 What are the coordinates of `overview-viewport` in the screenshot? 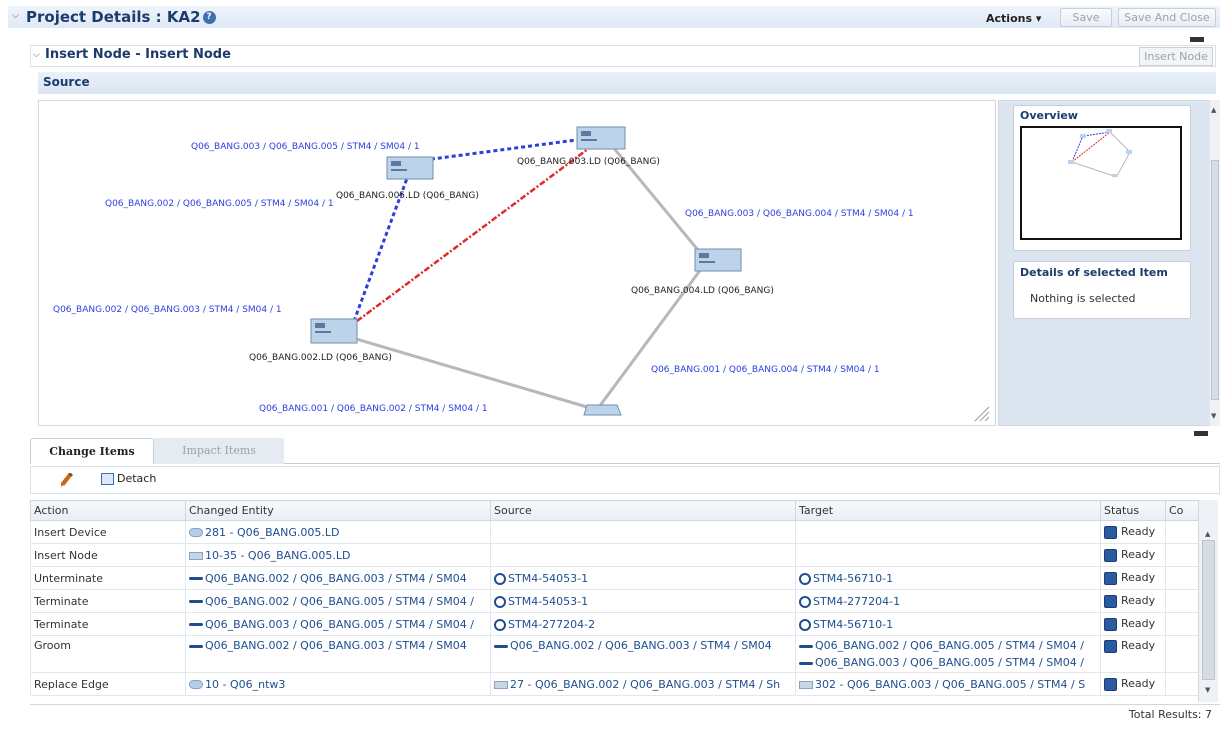 It's located at (1101, 183).